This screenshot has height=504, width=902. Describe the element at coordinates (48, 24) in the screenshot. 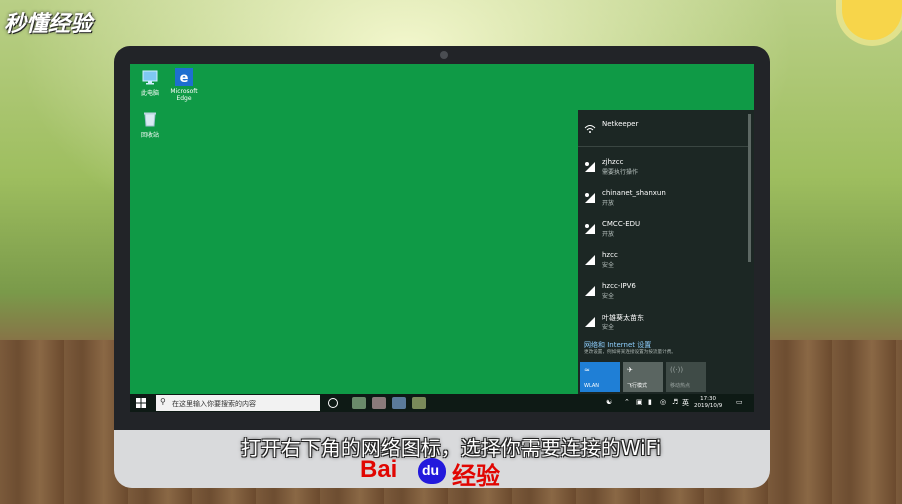

I see `brand-logo: 秒懂经验` at that location.